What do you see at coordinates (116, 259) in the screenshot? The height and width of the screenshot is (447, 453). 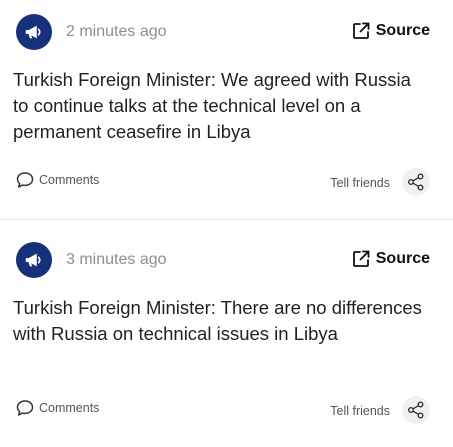 I see `post-timestamp: 3 minutes ago` at bounding box center [116, 259].